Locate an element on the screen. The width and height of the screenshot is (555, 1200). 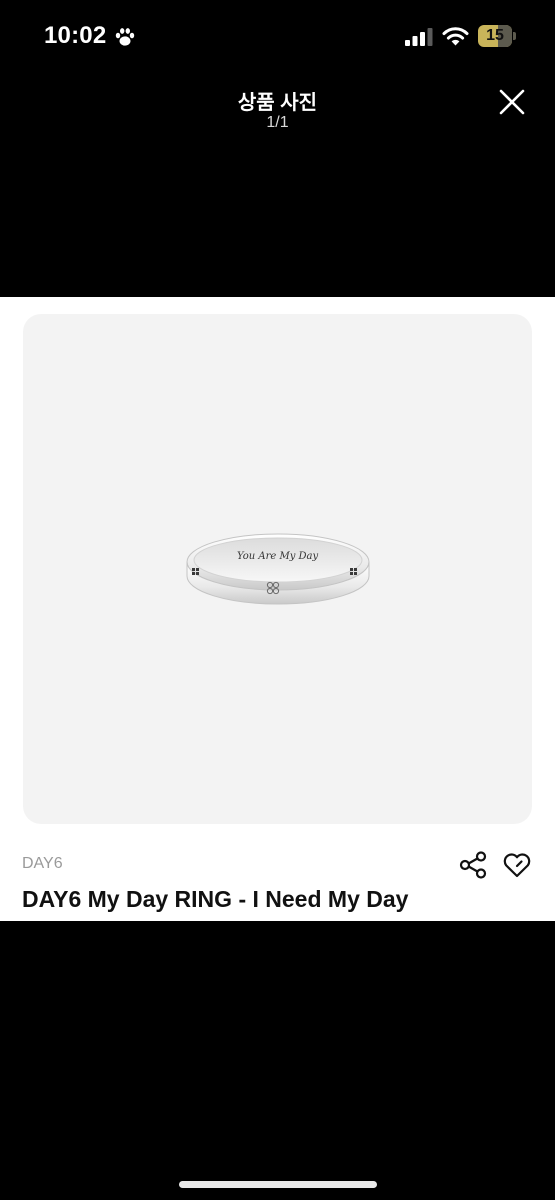
svg-text: You Are My Day is located at coordinates (278, 556).